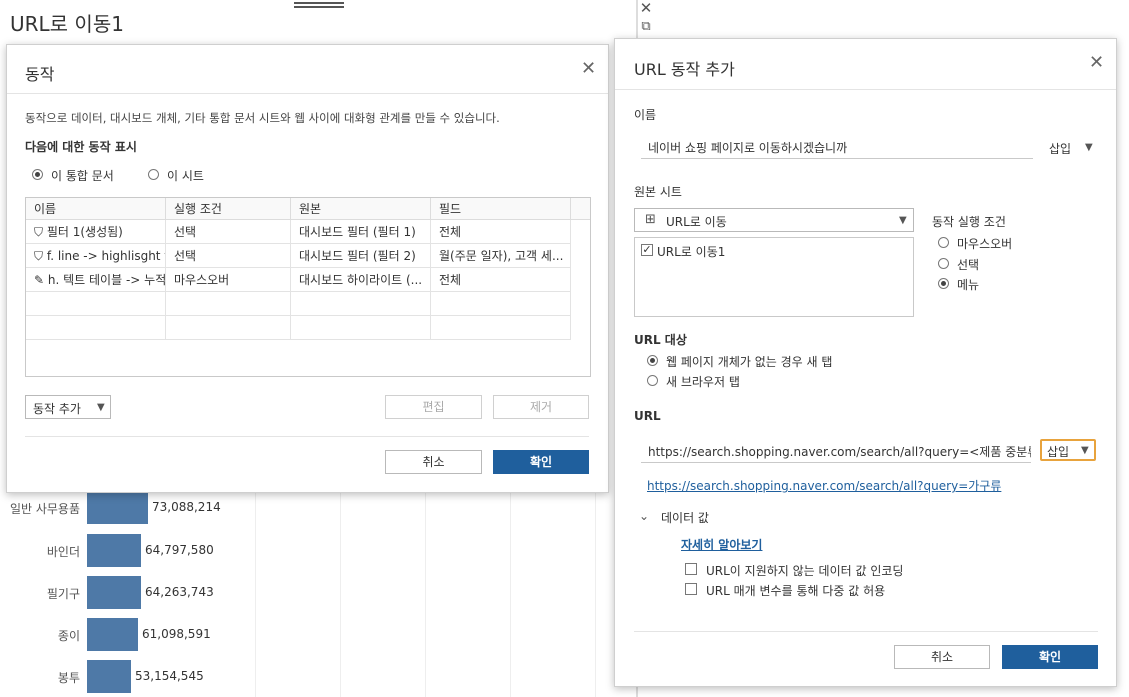 The image size is (1129, 697). What do you see at coordinates (44, 509) in the screenshot?
I see `bar-label: 일반 사무용품` at bounding box center [44, 509].